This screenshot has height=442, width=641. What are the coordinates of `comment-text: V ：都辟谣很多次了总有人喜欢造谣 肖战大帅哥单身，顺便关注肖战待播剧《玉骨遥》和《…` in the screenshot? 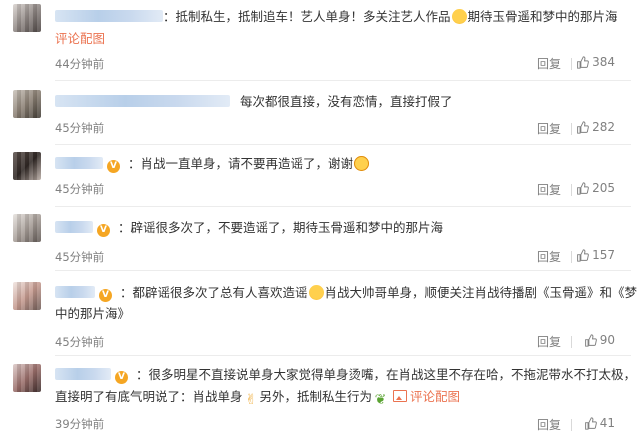 It's located at (346, 293).